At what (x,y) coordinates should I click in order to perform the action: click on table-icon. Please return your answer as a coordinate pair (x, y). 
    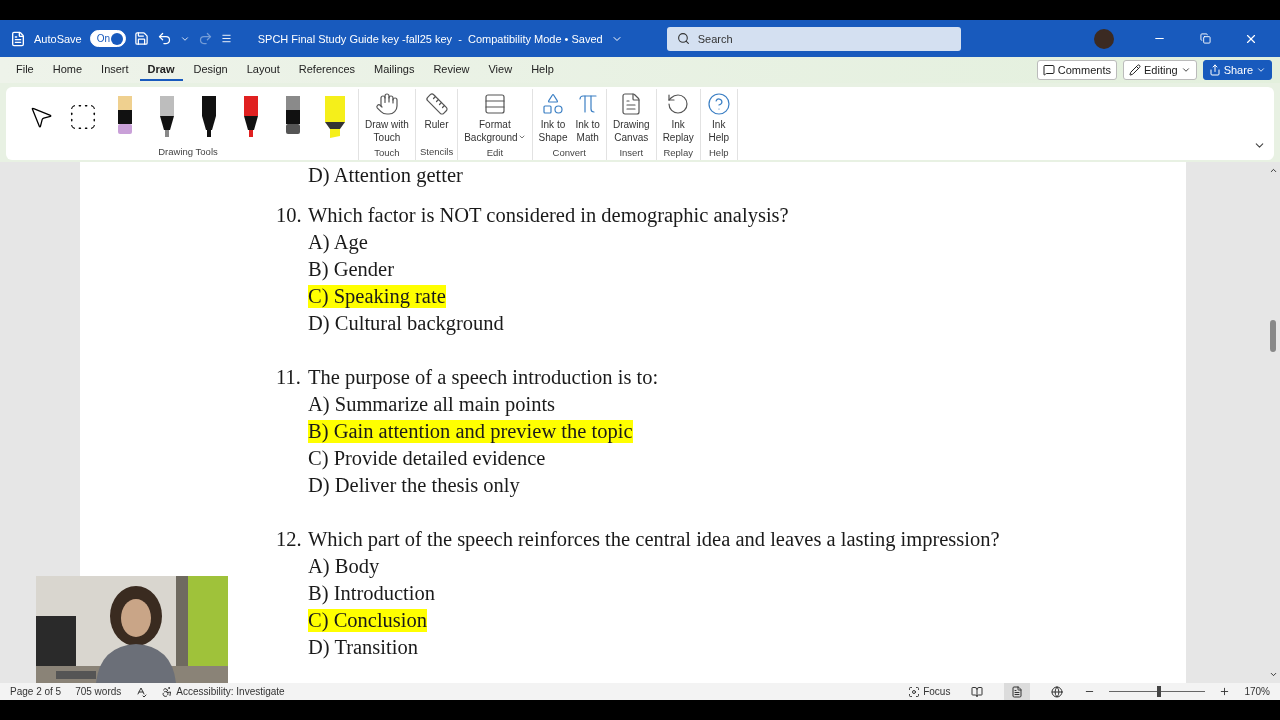
    Looking at the image, I should click on (494, 104).